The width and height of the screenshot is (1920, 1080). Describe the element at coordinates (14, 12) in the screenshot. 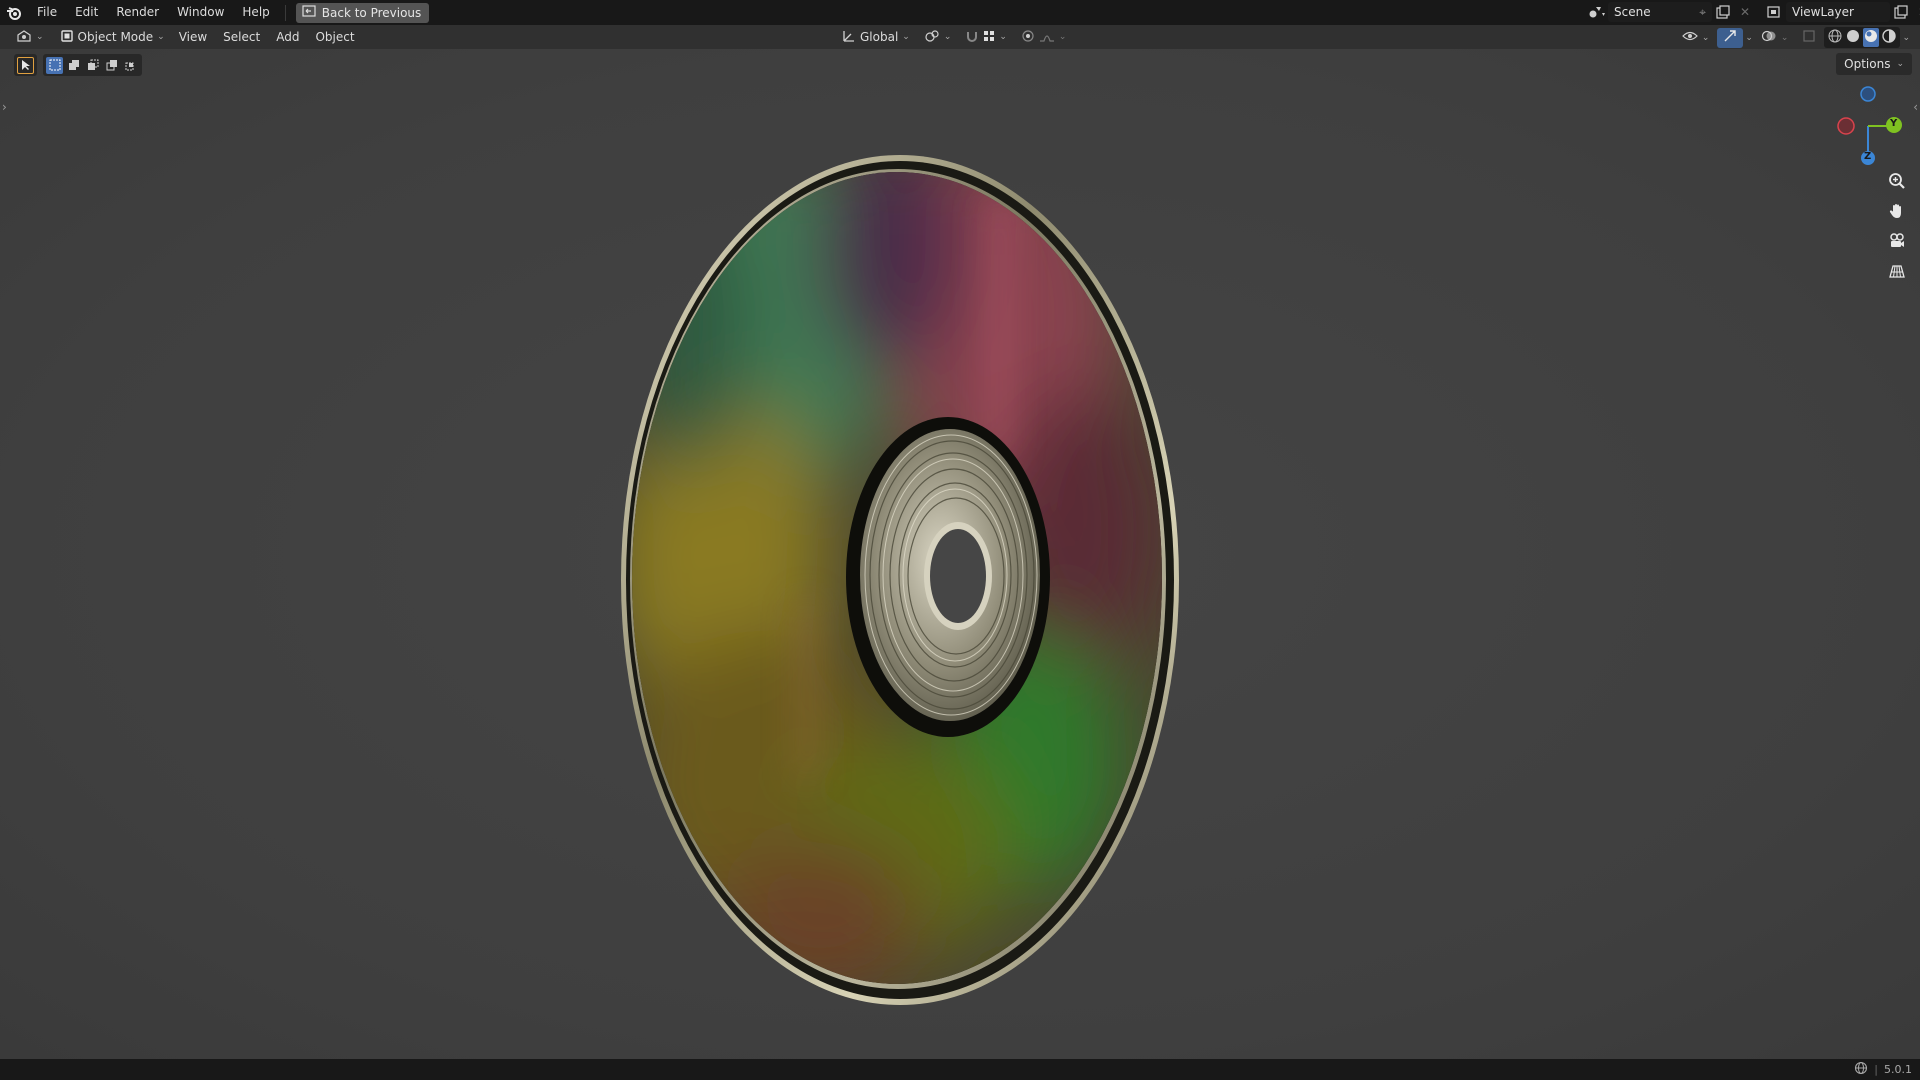

I see `blender-logo-icon` at that location.